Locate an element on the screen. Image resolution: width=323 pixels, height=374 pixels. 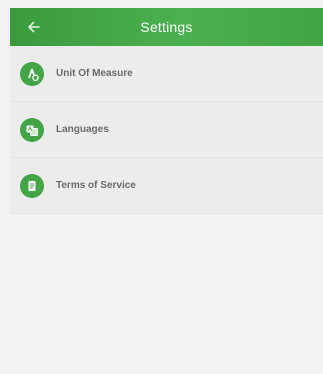
app-bar: Settings is located at coordinates (166, 27).